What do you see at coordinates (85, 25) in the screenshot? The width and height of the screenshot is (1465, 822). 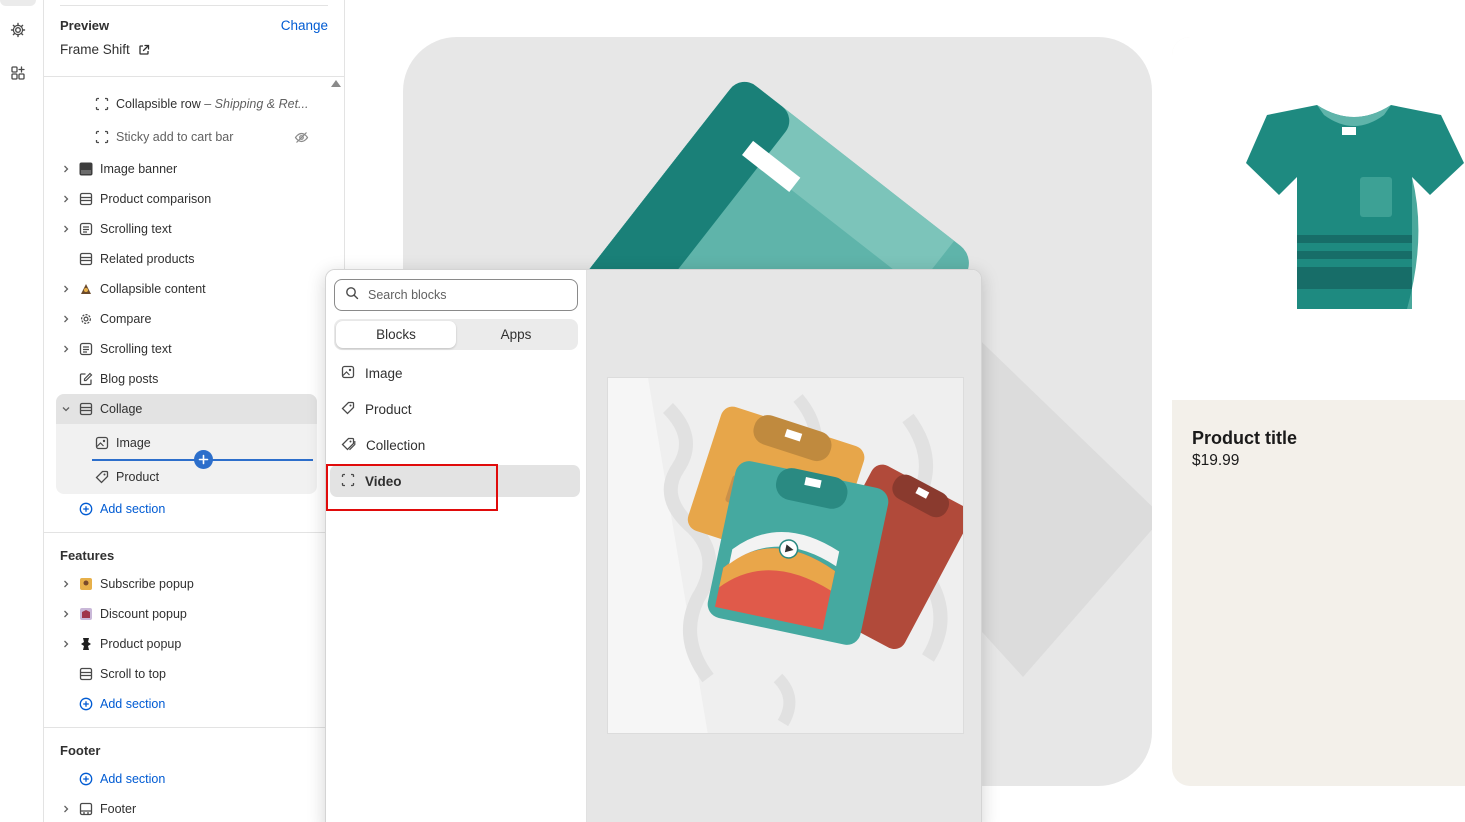 I see `preview-heading: Preview` at bounding box center [85, 25].